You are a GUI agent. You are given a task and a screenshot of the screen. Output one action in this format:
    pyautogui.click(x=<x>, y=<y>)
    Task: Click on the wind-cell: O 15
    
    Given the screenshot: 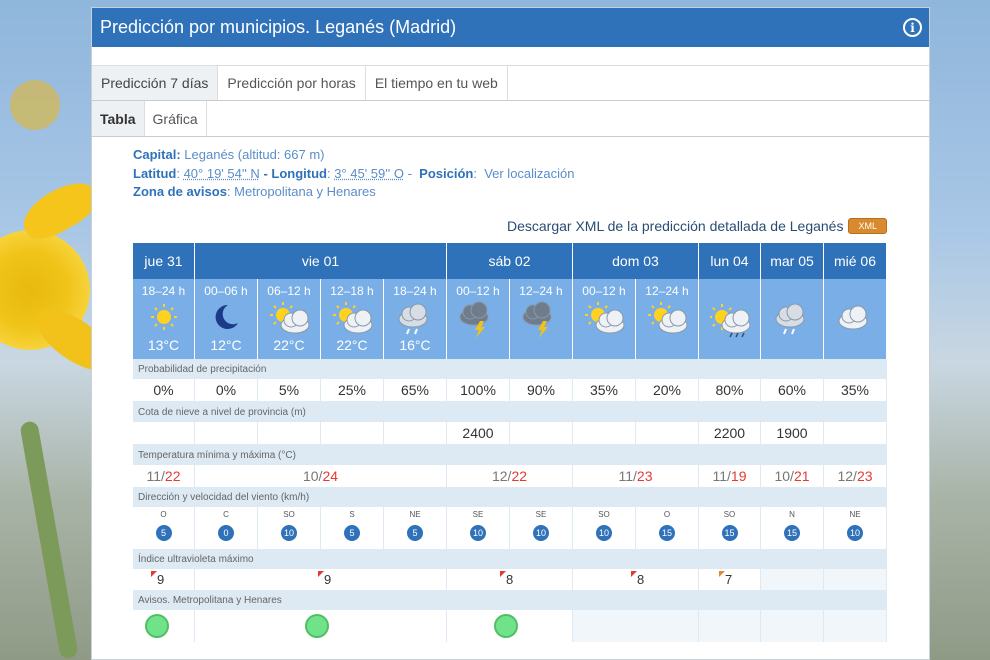 What is the action you would take?
    pyautogui.click(x=667, y=528)
    